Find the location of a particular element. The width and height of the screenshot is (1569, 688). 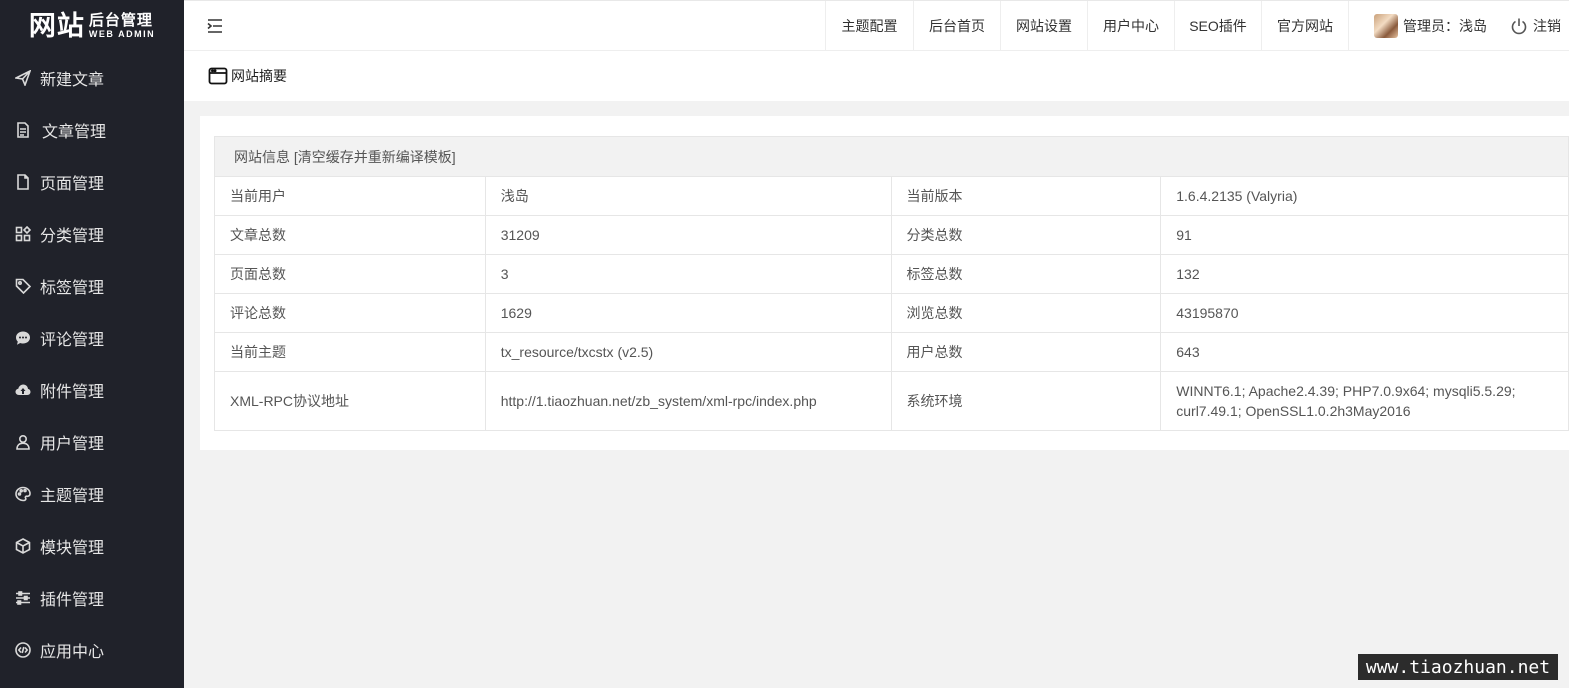

logout-label: 注销 is located at coordinates (1547, 26).